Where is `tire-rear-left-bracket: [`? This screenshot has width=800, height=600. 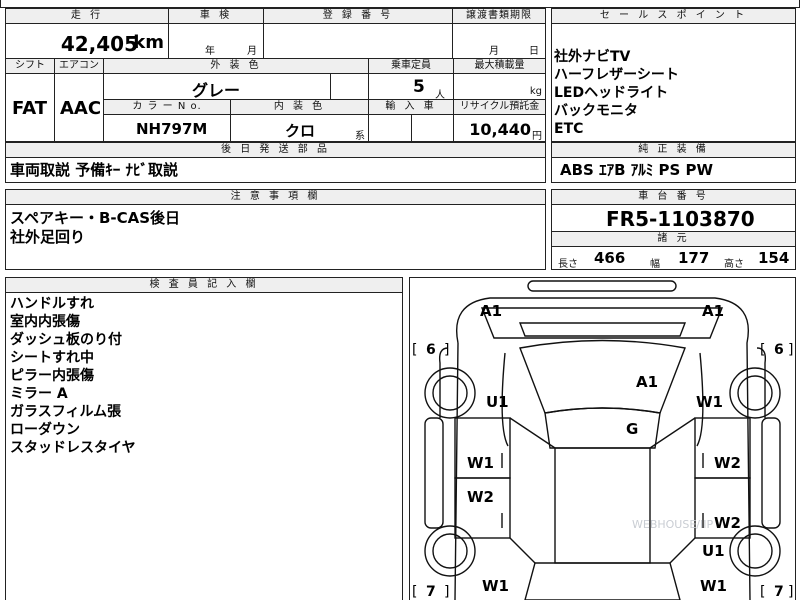 tire-rear-left-bracket: [ is located at coordinates (414, 592).